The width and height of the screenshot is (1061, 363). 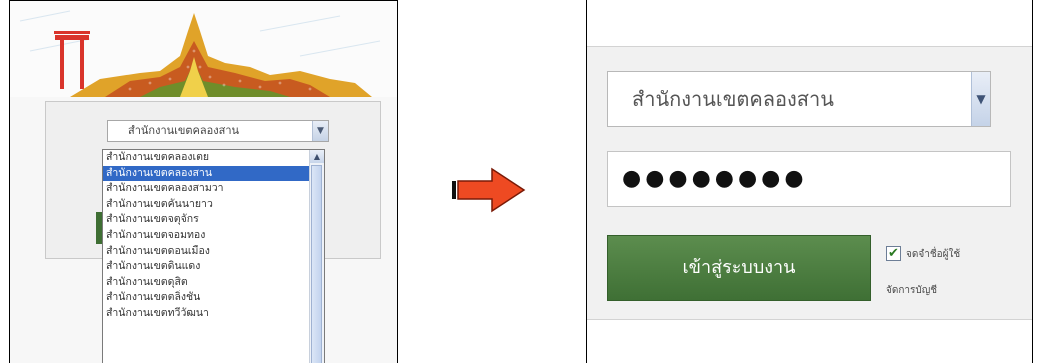 I want to click on password-masked-value: ●●●●●●●●, so click(x=715, y=178).